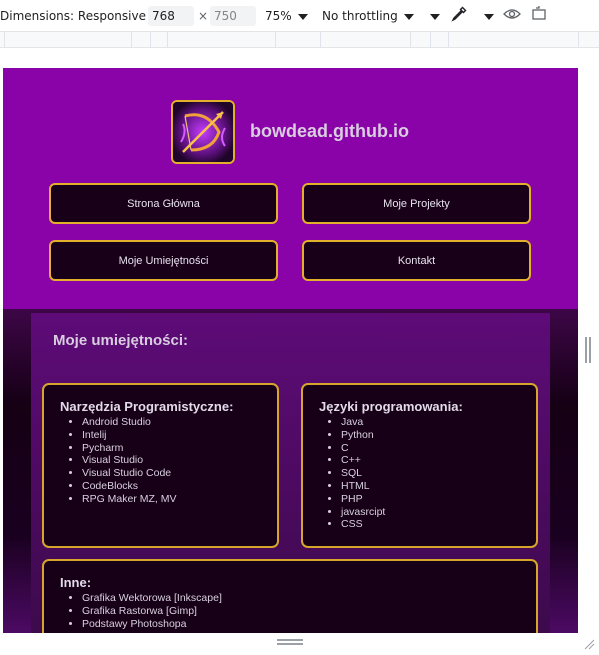 The width and height of the screenshot is (599, 655). What do you see at coordinates (179, 435) in the screenshot?
I see `list-item: Intelij` at bounding box center [179, 435].